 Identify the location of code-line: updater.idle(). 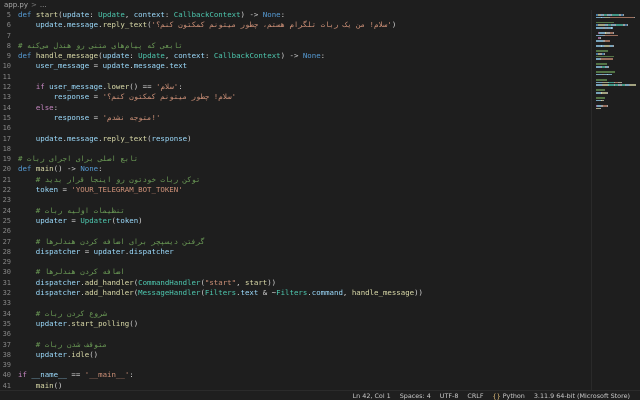
(304, 355).